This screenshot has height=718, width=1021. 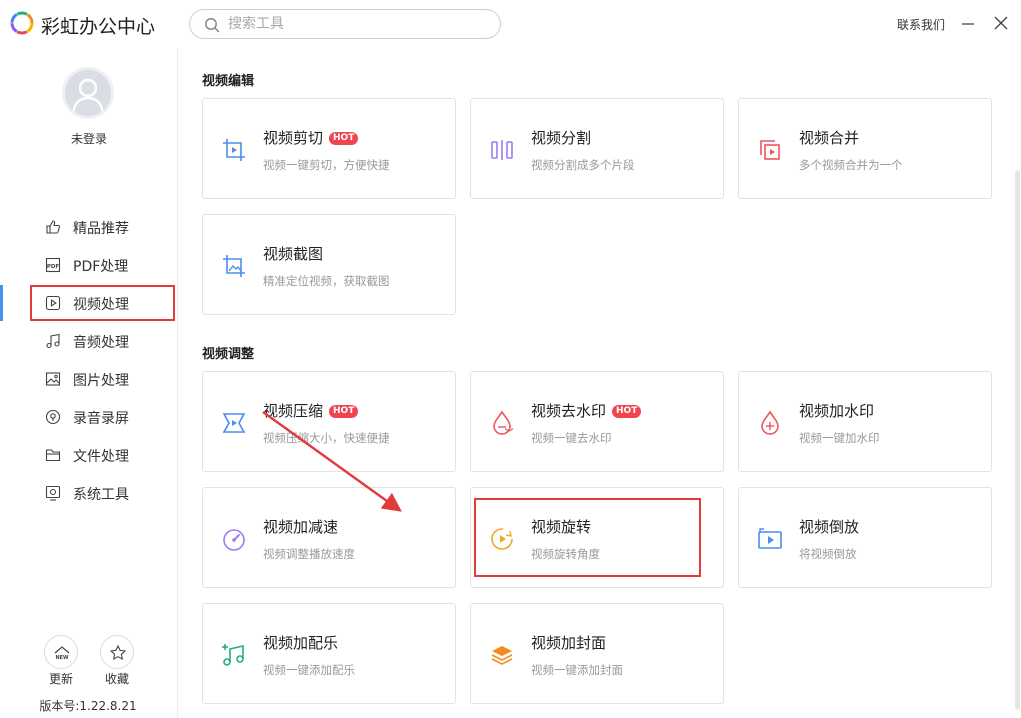 What do you see at coordinates (101, 229) in the screenshot?
I see `sidebar-item-label: 精品推荐` at bounding box center [101, 229].